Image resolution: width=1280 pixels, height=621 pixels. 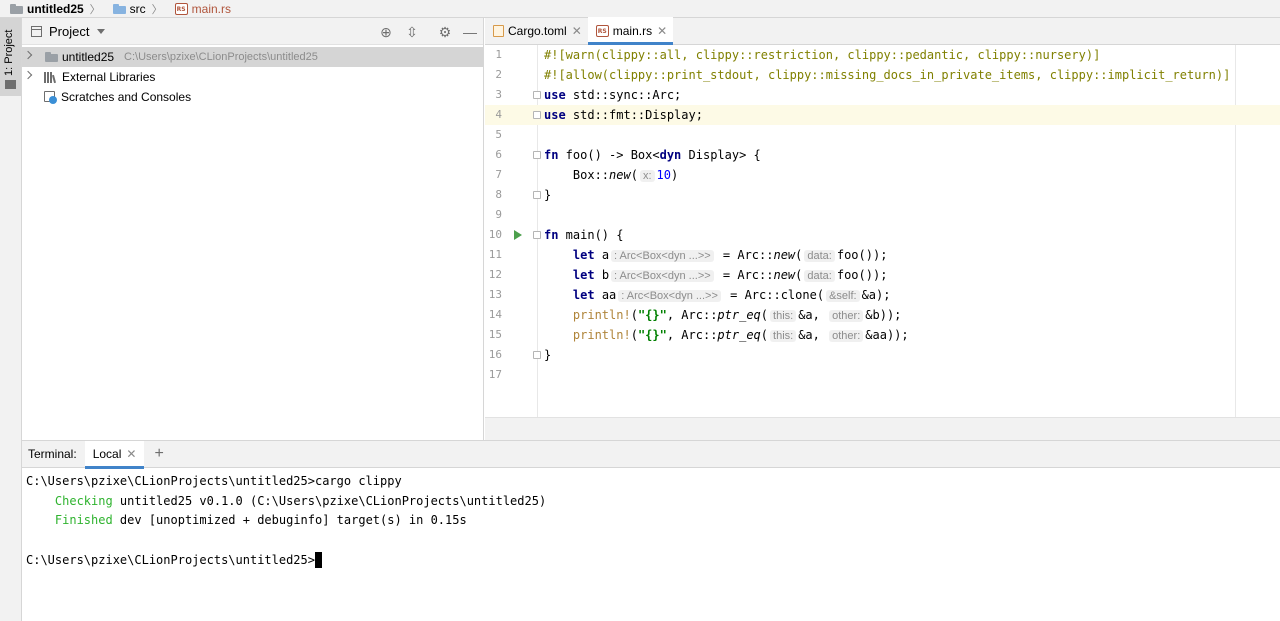 I want to click on terminal-prompt-line: C:\Users\pzixe\CLionProjects\untitled25>, so click(x=653, y=561).